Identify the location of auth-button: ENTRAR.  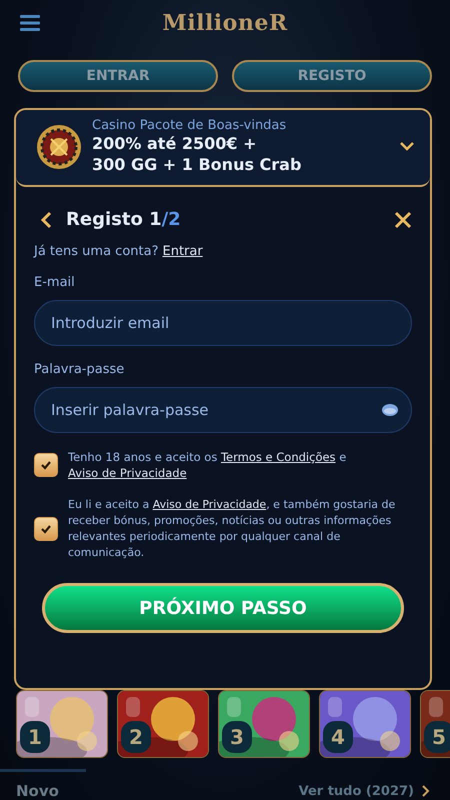
(118, 76).